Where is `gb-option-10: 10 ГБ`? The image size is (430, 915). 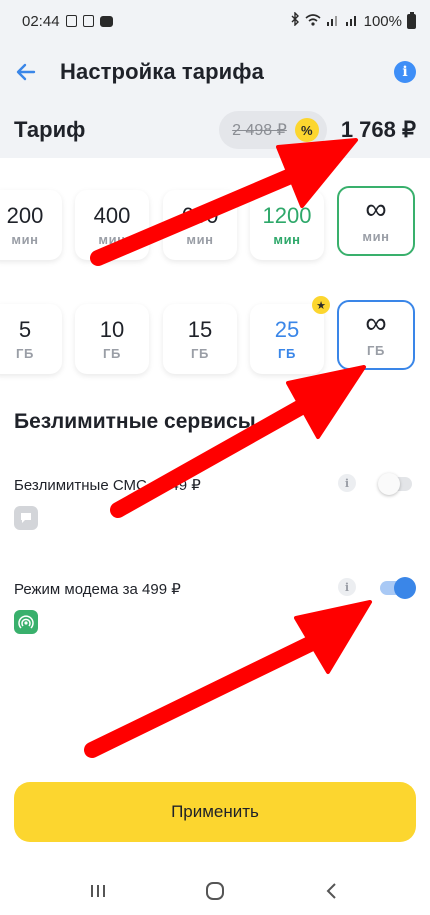 gb-option-10: 10 ГБ is located at coordinates (112, 339).